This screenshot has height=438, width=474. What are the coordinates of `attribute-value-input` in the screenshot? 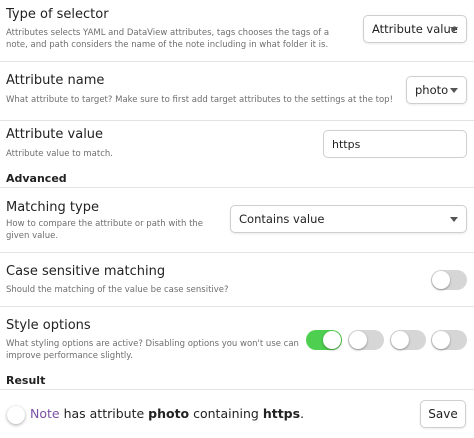 It's located at (395, 144).